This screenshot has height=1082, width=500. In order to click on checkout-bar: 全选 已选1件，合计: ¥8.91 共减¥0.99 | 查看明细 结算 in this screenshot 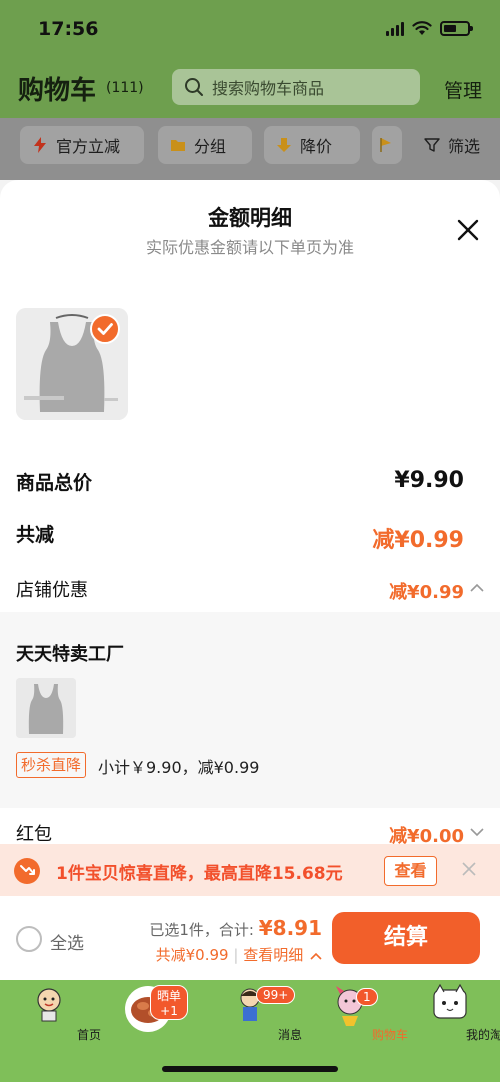, I will do `click(250, 938)`.